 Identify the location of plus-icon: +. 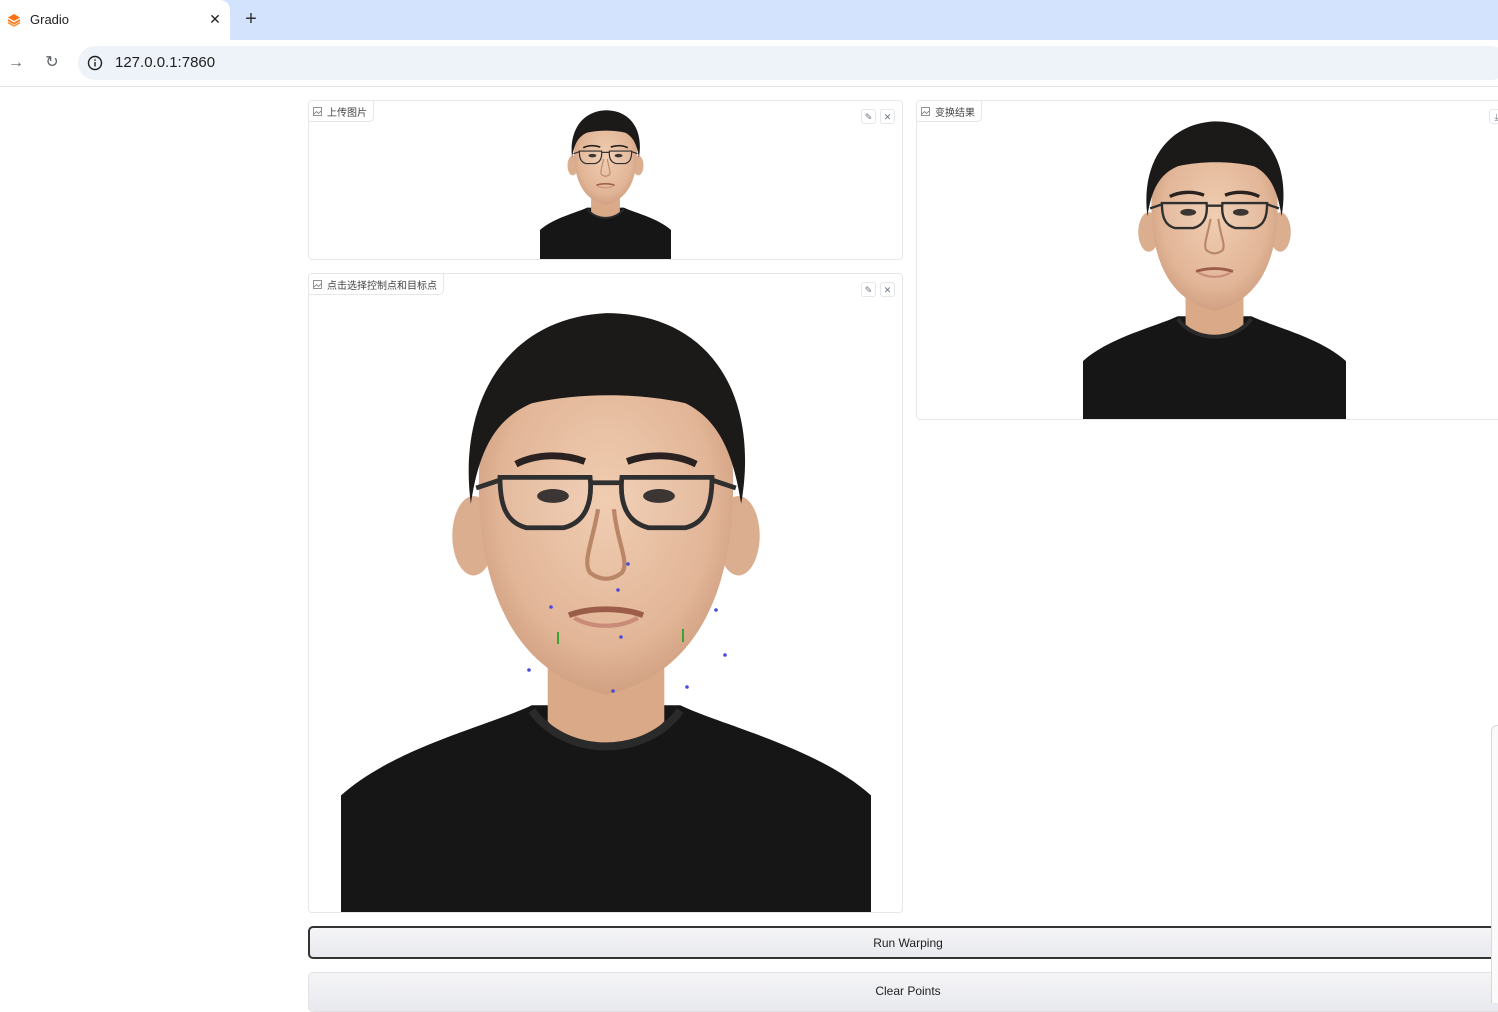
(251, 19).